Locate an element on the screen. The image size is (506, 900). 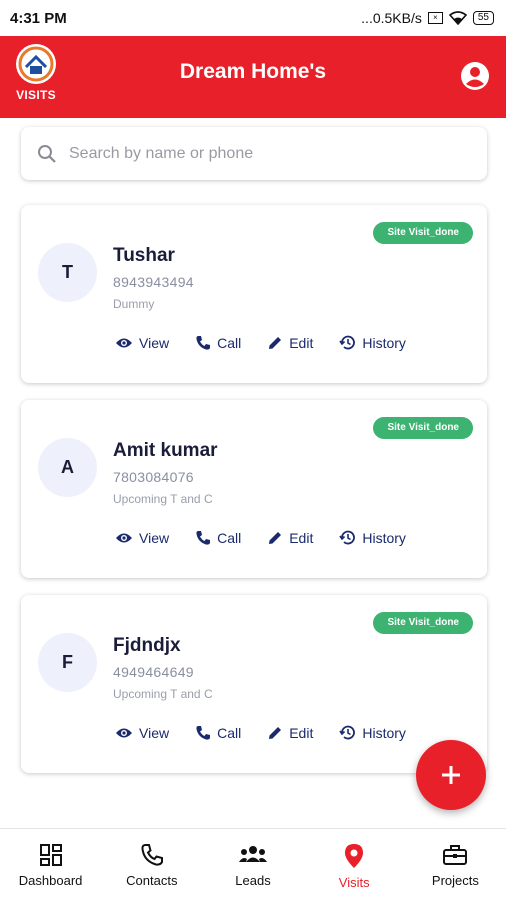
search-input is located at coordinates (259, 153).